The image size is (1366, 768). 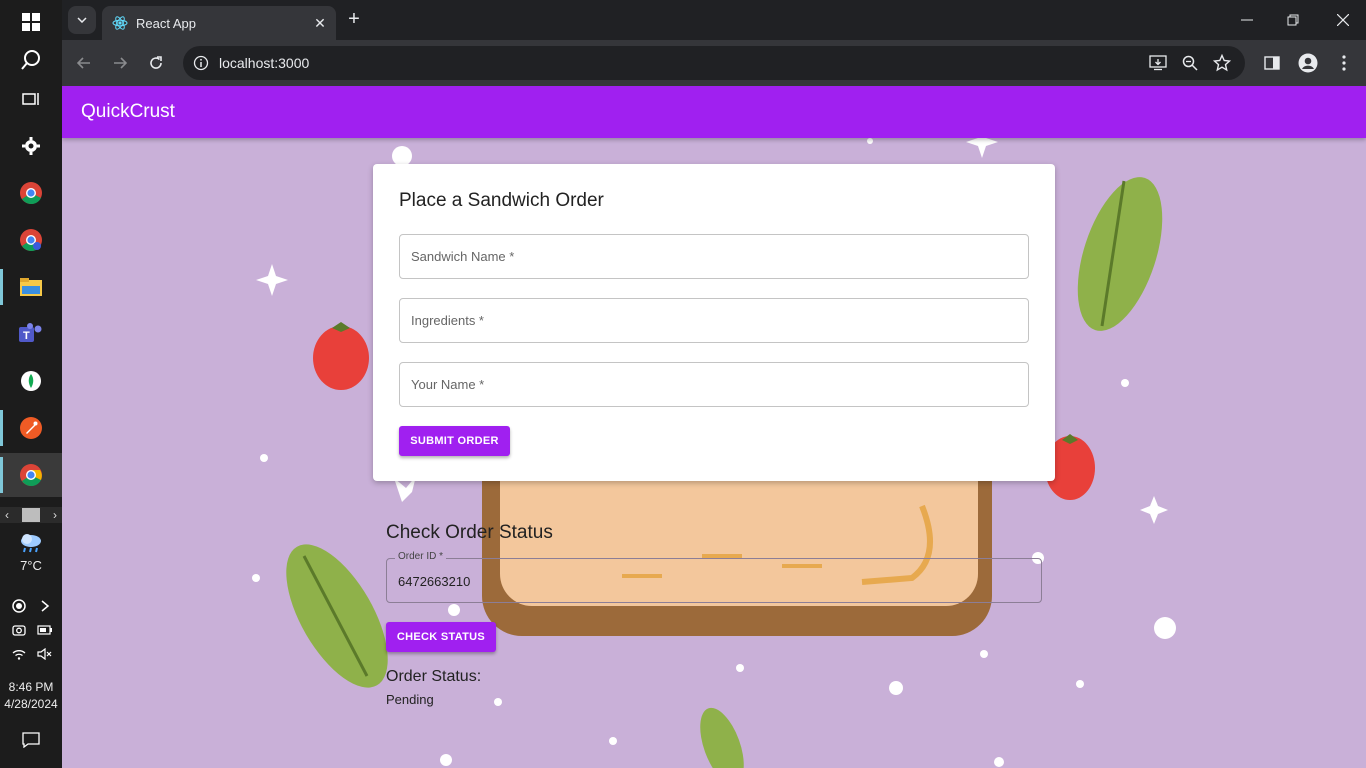 I want to click on check-status-button: CHECK STATUS, so click(x=441, y=637).